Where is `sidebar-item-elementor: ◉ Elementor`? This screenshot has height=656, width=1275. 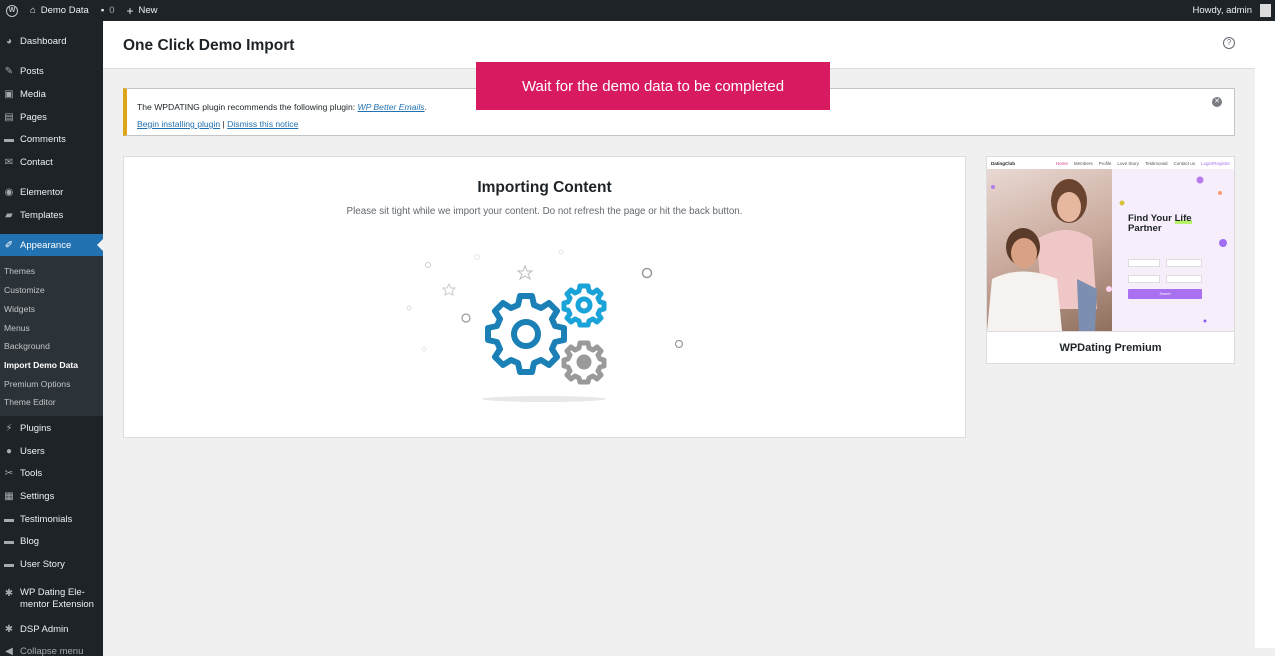
sidebar-item-elementor: ◉ Elementor is located at coordinates (51, 192).